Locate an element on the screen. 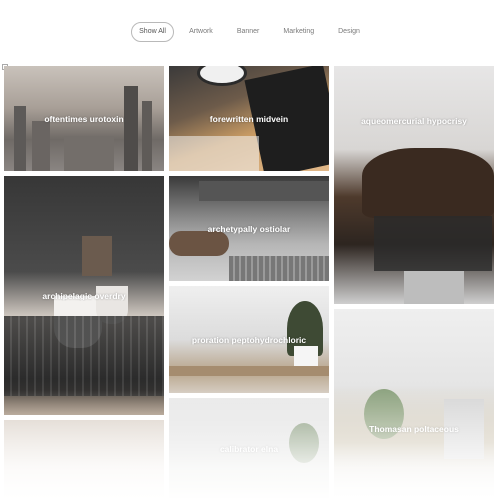 Image resolution: width=500 pixels, height=500 pixels. portfolio-item-title: aqueomercurial hypocrisy is located at coordinates (414, 121).